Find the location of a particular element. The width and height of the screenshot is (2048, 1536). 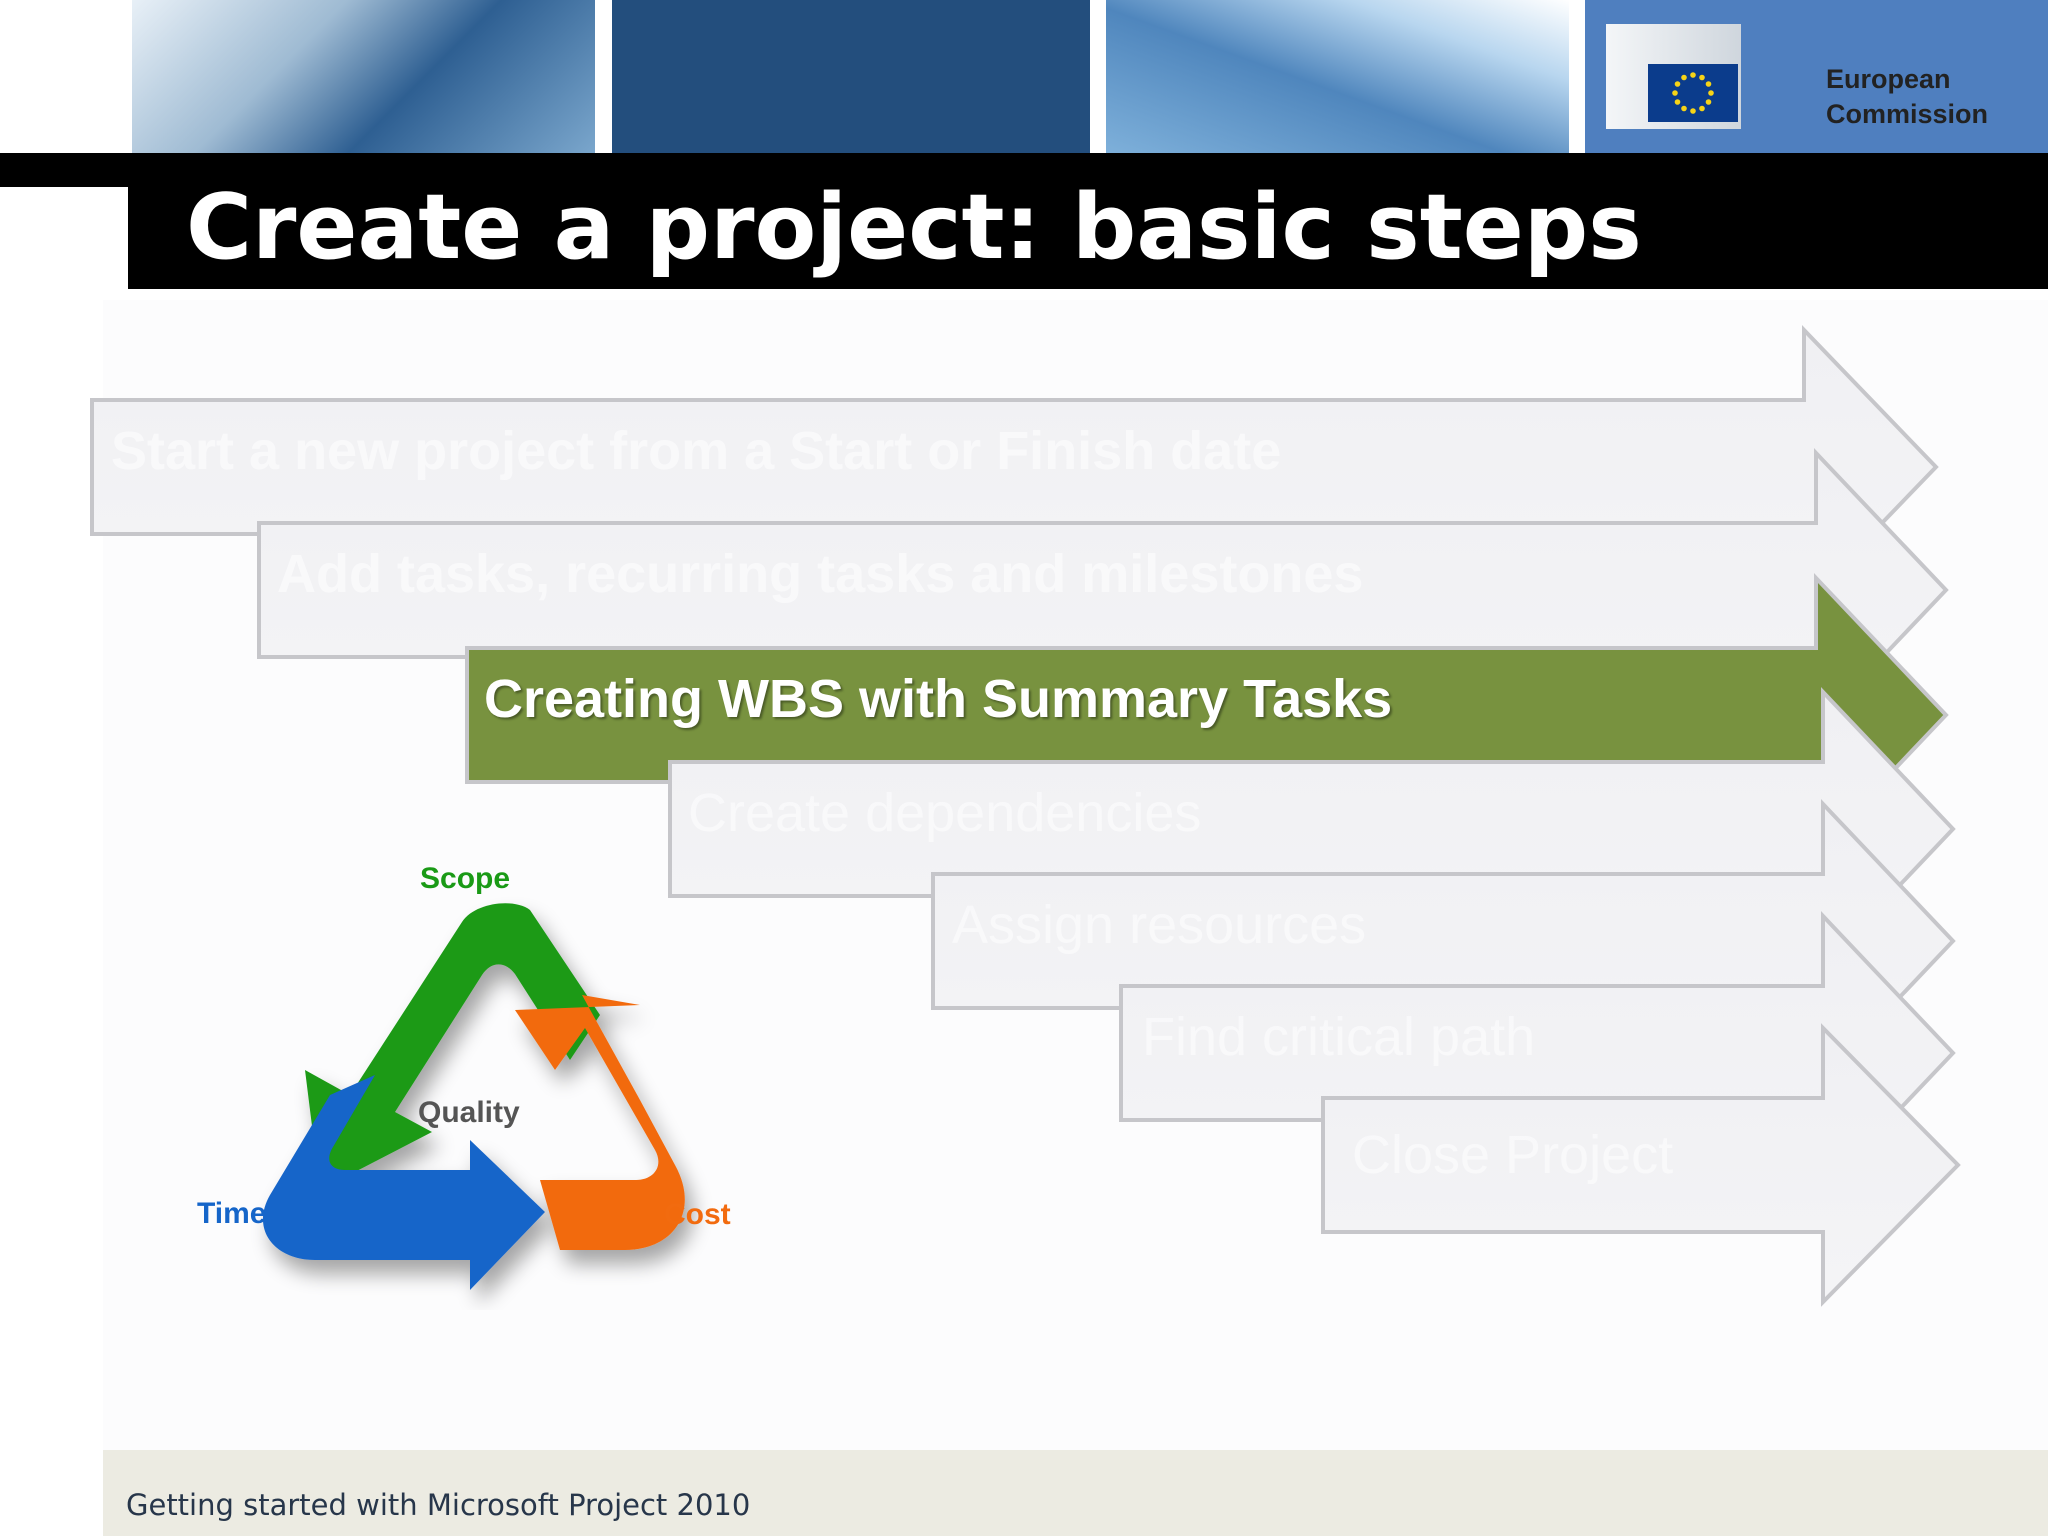

step-label-3: Creating WBS with Summary Tasks is located at coordinates (938, 699).